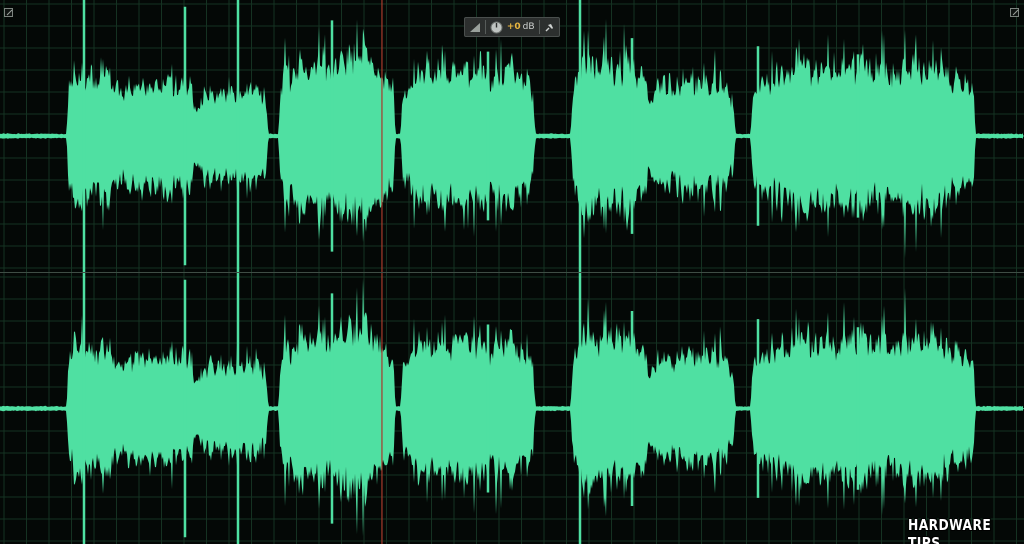  I want to click on gain-value: +0, so click(514, 27).